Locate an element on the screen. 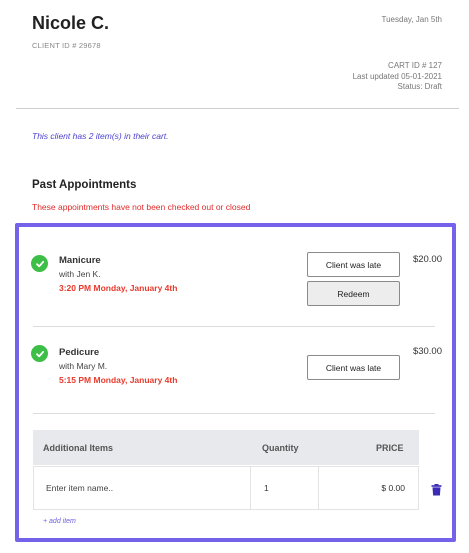 This screenshot has width=469, height=553. appointment-service: Pedicure is located at coordinates (79, 352).